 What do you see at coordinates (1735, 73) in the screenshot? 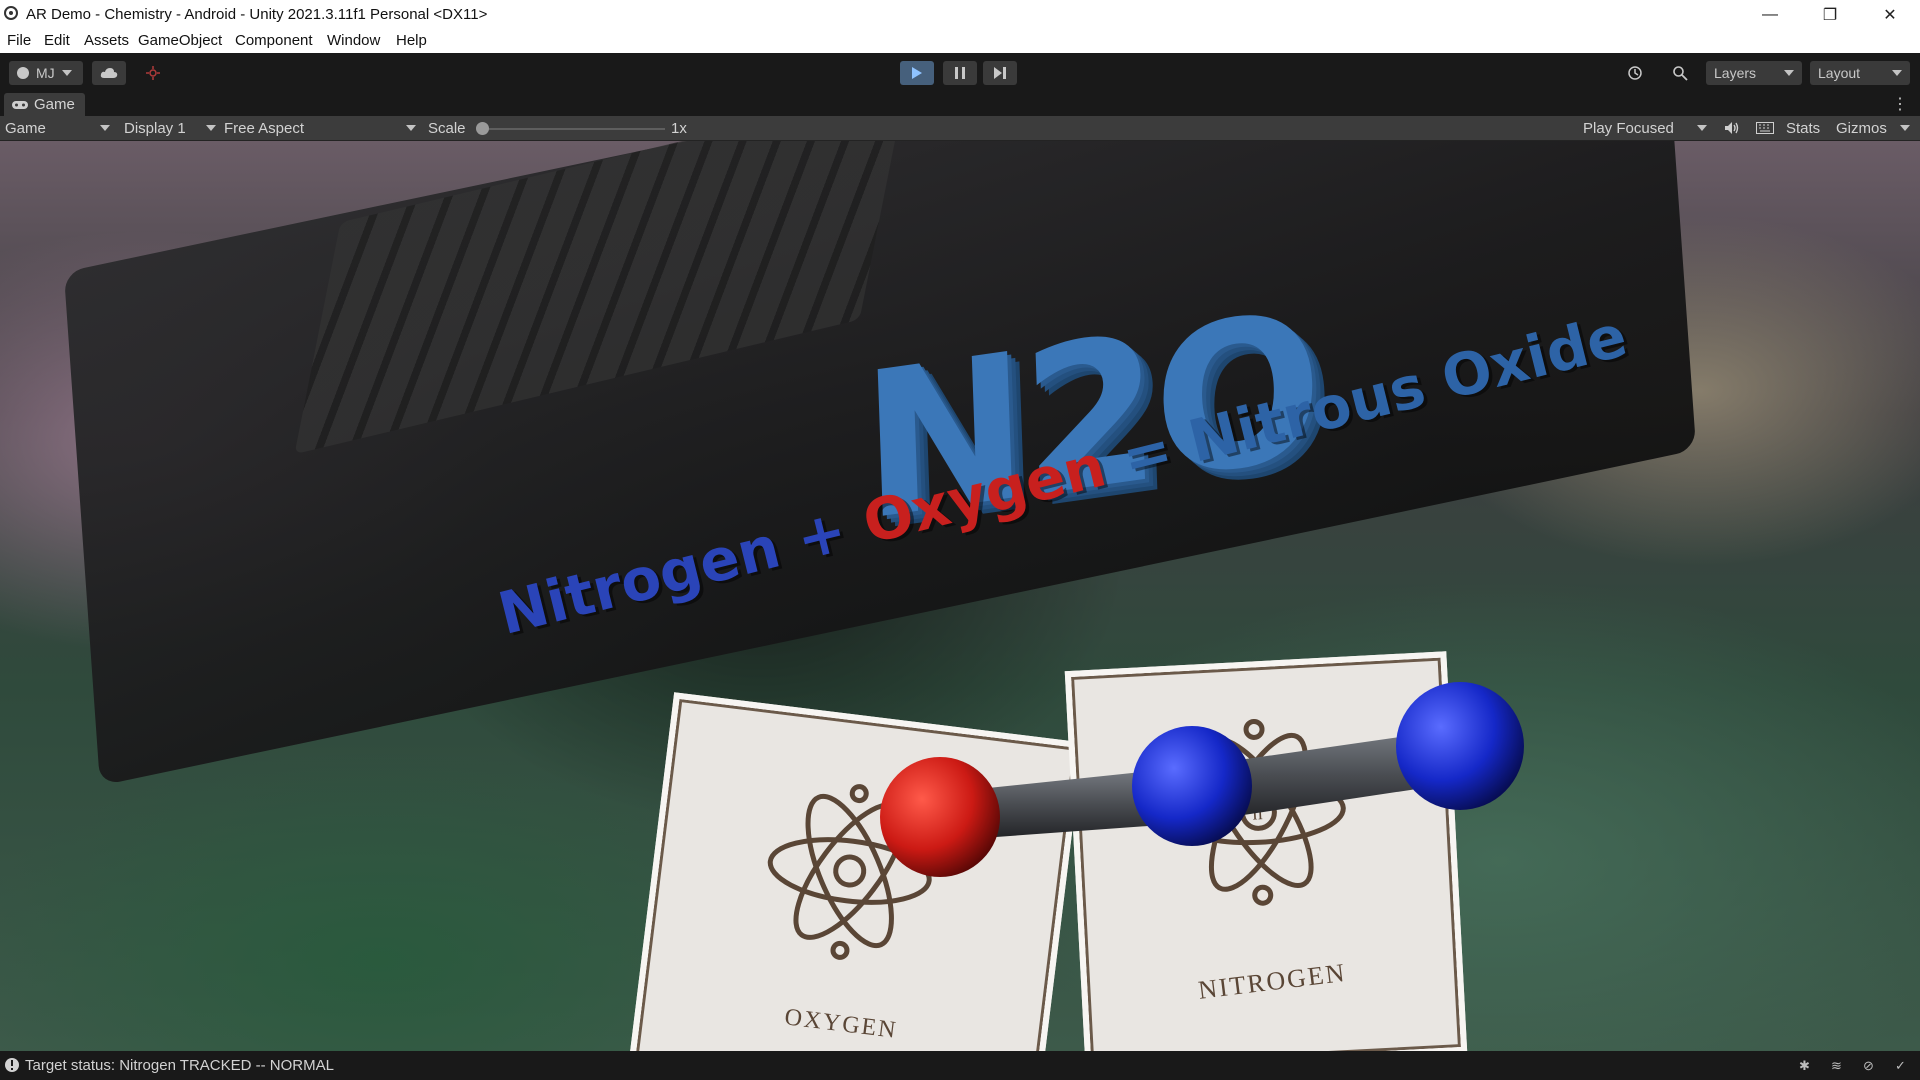
I see `layers-label: Layers` at bounding box center [1735, 73].